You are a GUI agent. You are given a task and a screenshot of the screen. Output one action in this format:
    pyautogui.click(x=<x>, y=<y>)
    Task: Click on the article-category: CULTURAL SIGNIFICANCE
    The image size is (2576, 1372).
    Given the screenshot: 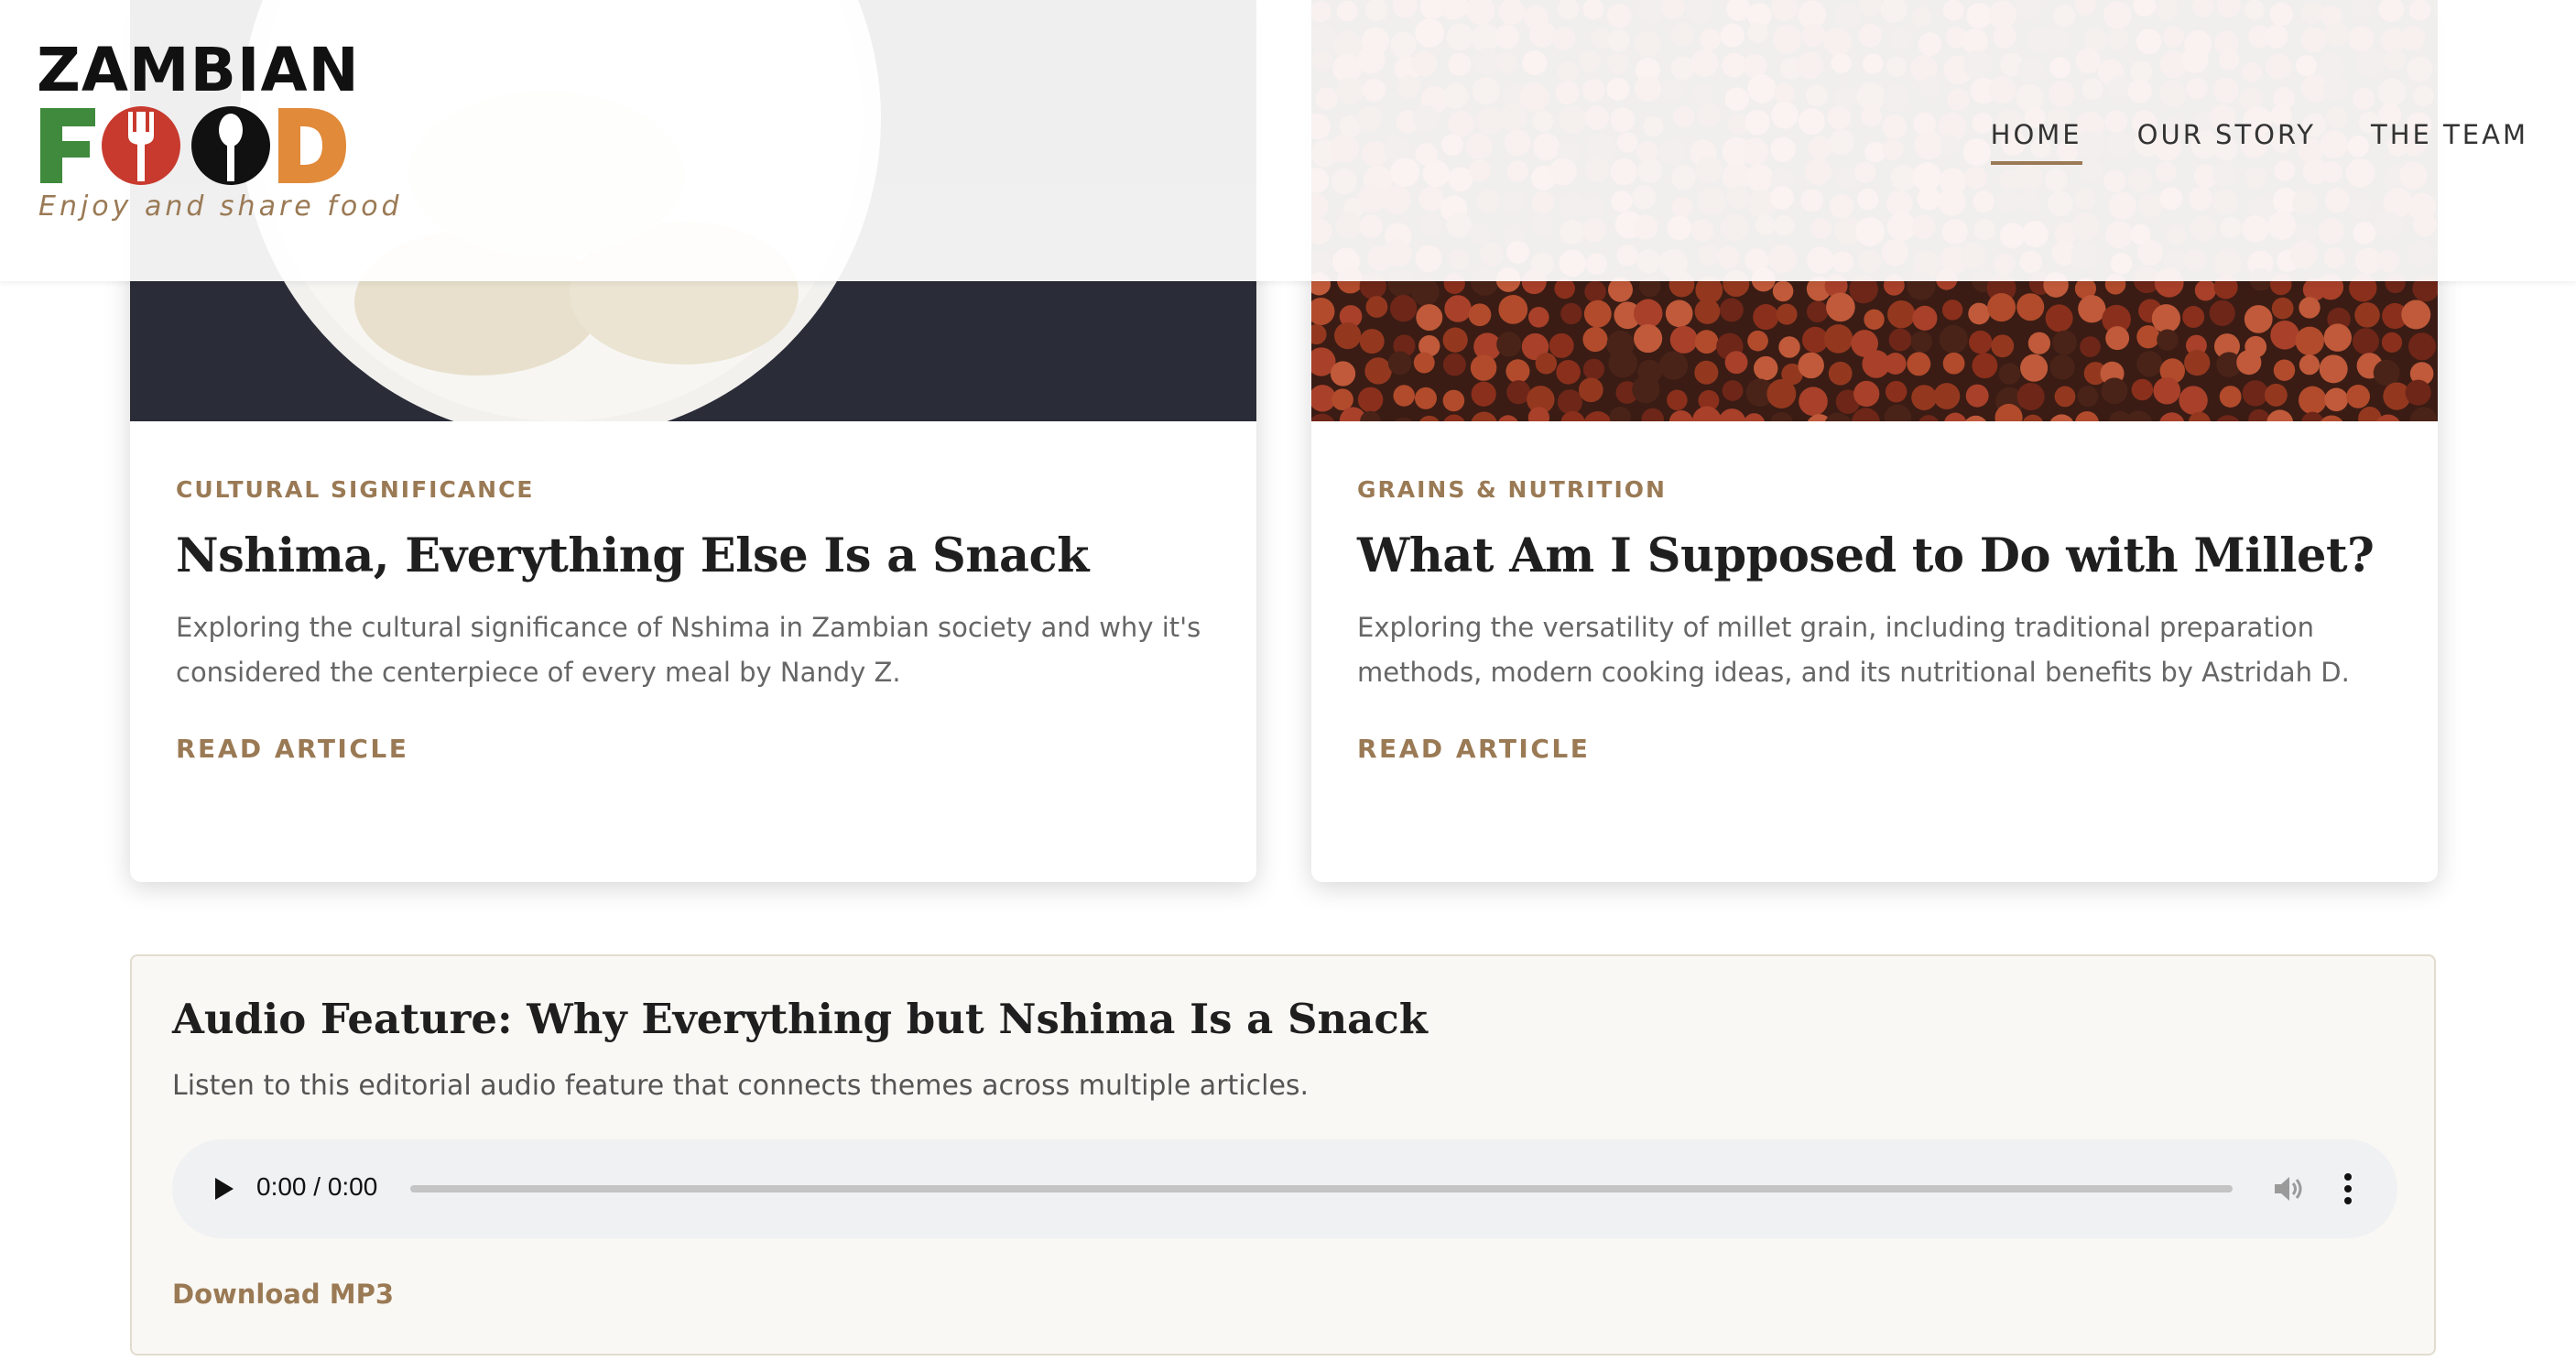 What is the action you would take?
    pyautogui.click(x=355, y=489)
    